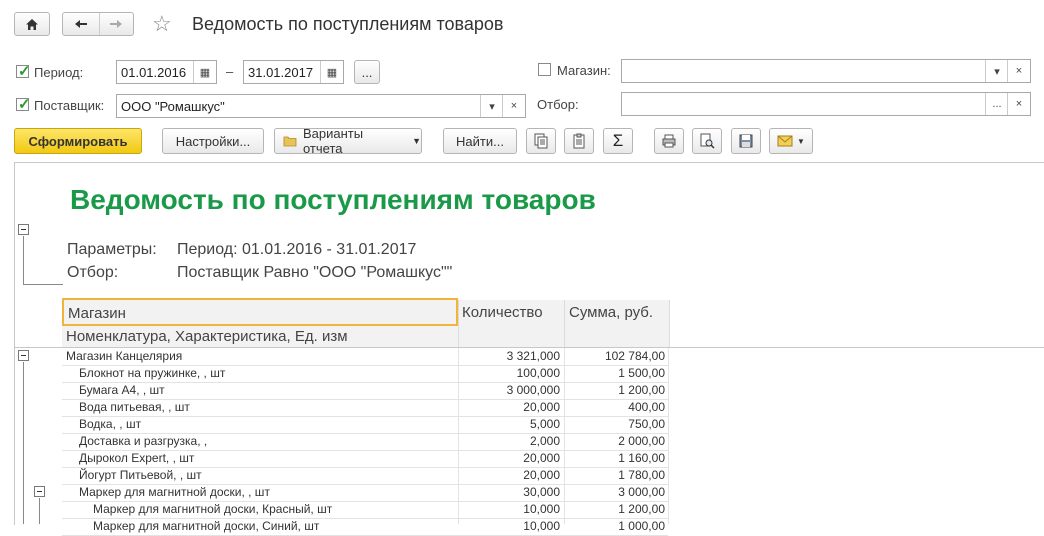  I want to click on supplier-label: Поставщик:, so click(69, 105).